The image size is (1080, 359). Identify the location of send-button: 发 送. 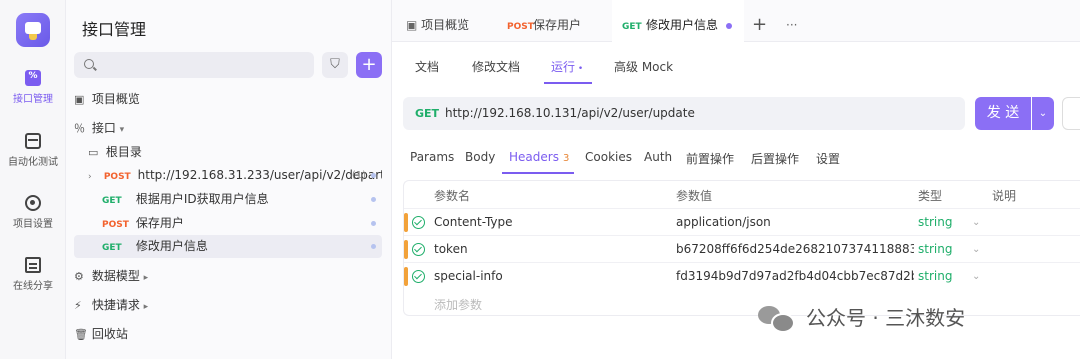
(1003, 113).